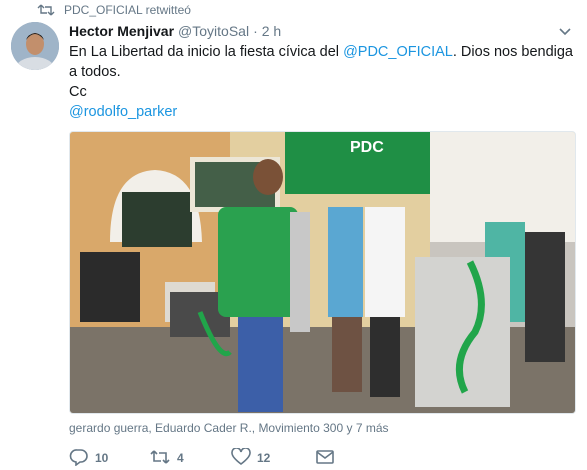 This screenshot has height=470, width=587. I want to click on chevron-down-icon, so click(565, 31).